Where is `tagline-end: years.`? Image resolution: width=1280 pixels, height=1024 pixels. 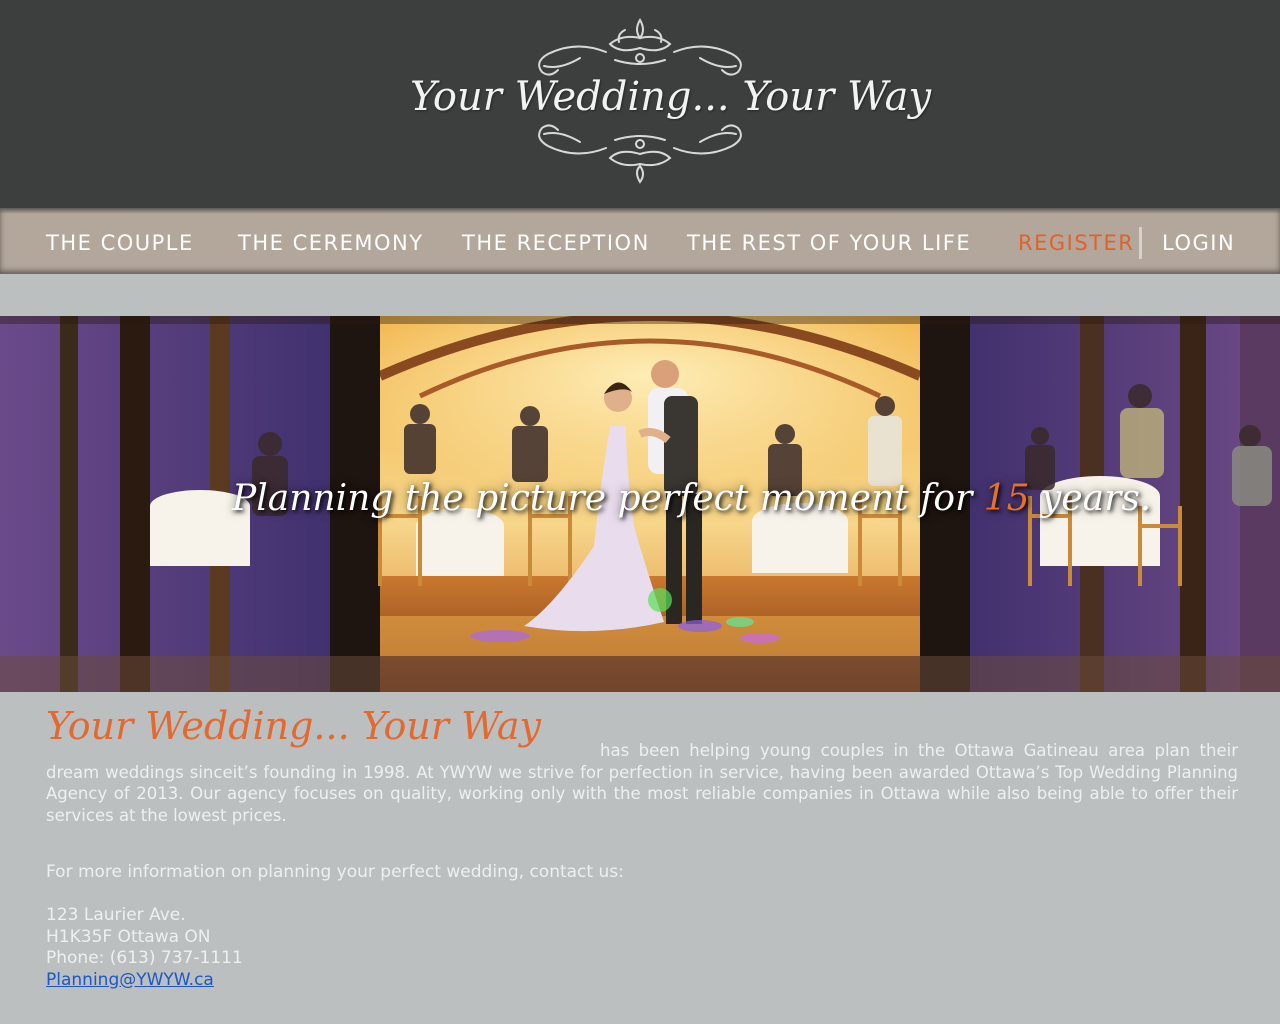 tagline-end: years. is located at coordinates (1090, 498).